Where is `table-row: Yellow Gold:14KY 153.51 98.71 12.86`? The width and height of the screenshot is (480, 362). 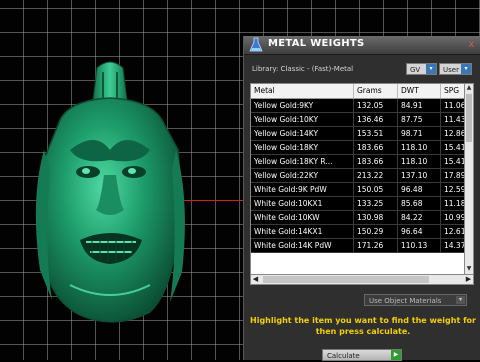 table-row: Yellow Gold:14KY 153.51 98.71 12.86 is located at coordinates (358, 134).